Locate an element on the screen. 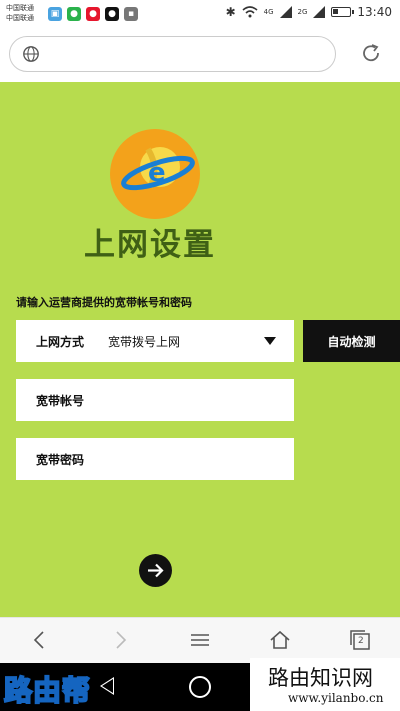 This screenshot has width=400, height=711. watermark-right: 路由知识网 www.yilanbo.cn is located at coordinates (325, 684).